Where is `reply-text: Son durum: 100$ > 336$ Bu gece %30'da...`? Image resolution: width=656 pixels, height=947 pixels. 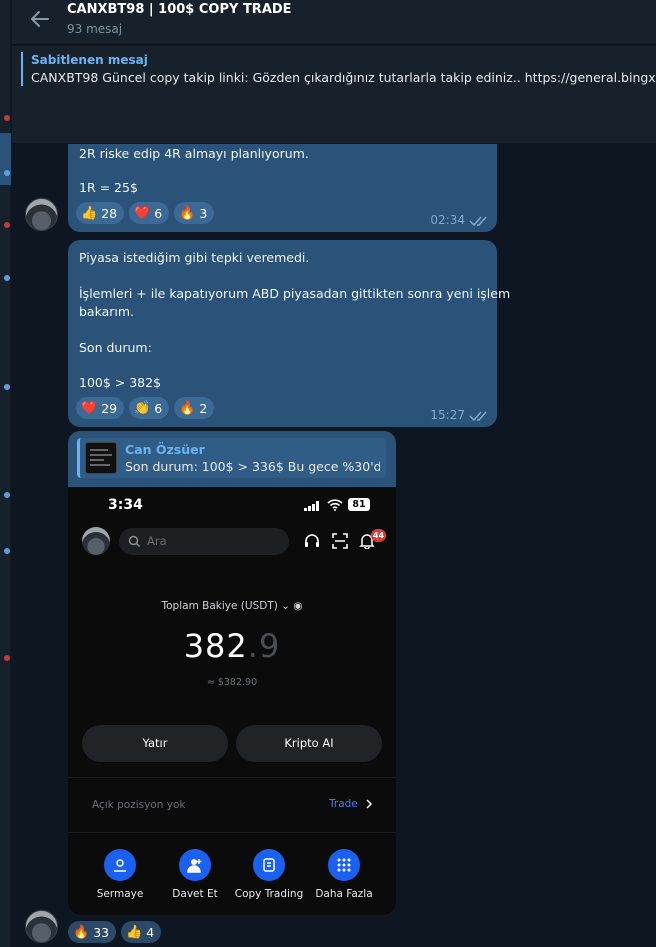
reply-text: Son durum: 100$ > 336$ Bu gece %30'da... is located at coordinates (252, 466).